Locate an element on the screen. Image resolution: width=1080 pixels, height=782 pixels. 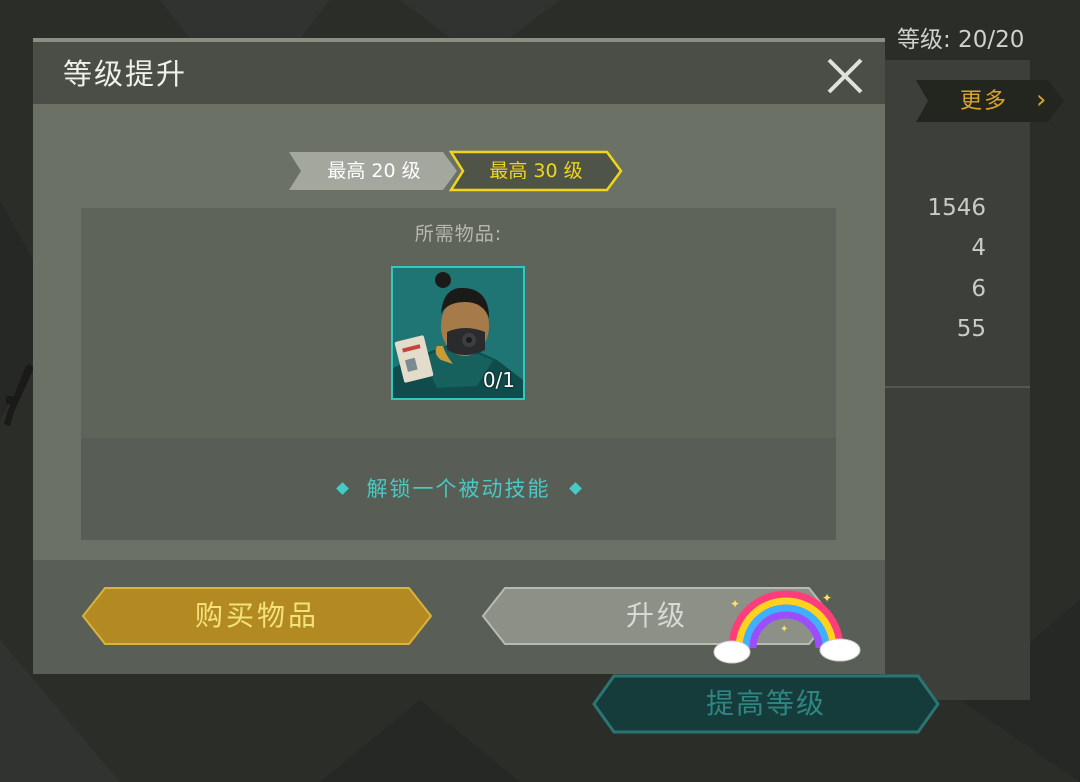
stat-value: 1546 is located at coordinates (956, 208).